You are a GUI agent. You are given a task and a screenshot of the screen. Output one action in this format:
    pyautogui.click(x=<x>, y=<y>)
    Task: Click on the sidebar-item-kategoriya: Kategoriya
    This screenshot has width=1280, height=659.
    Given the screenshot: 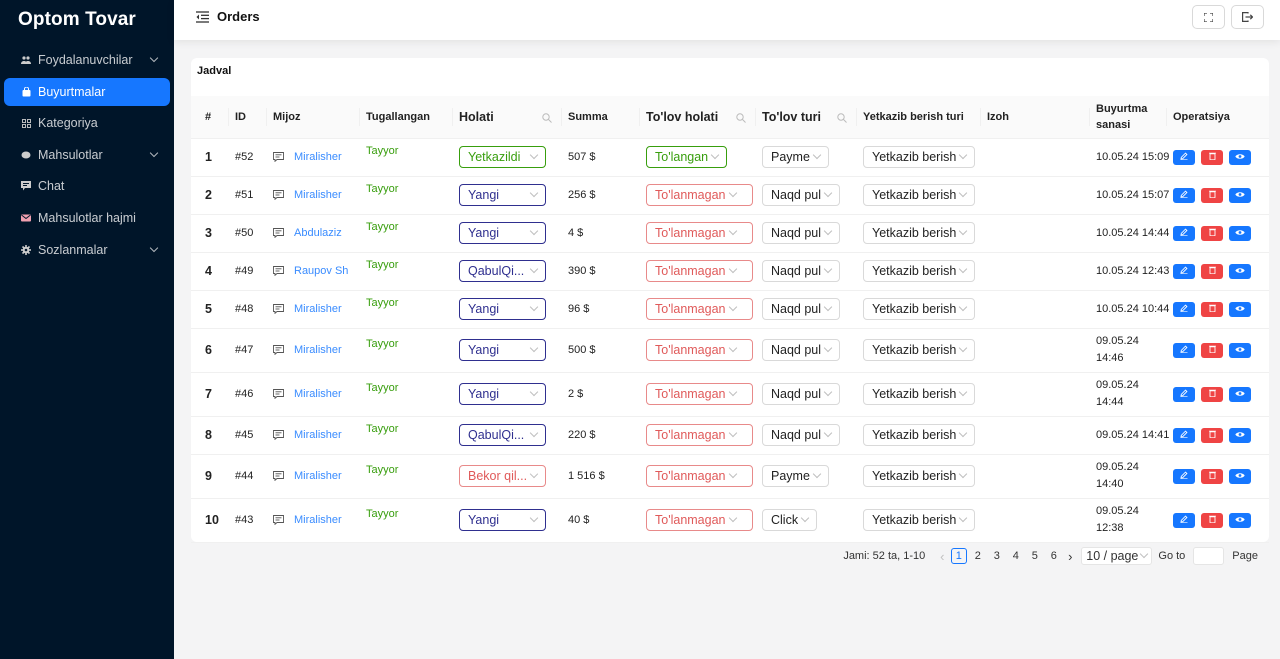 What is the action you would take?
    pyautogui.click(x=87, y=123)
    